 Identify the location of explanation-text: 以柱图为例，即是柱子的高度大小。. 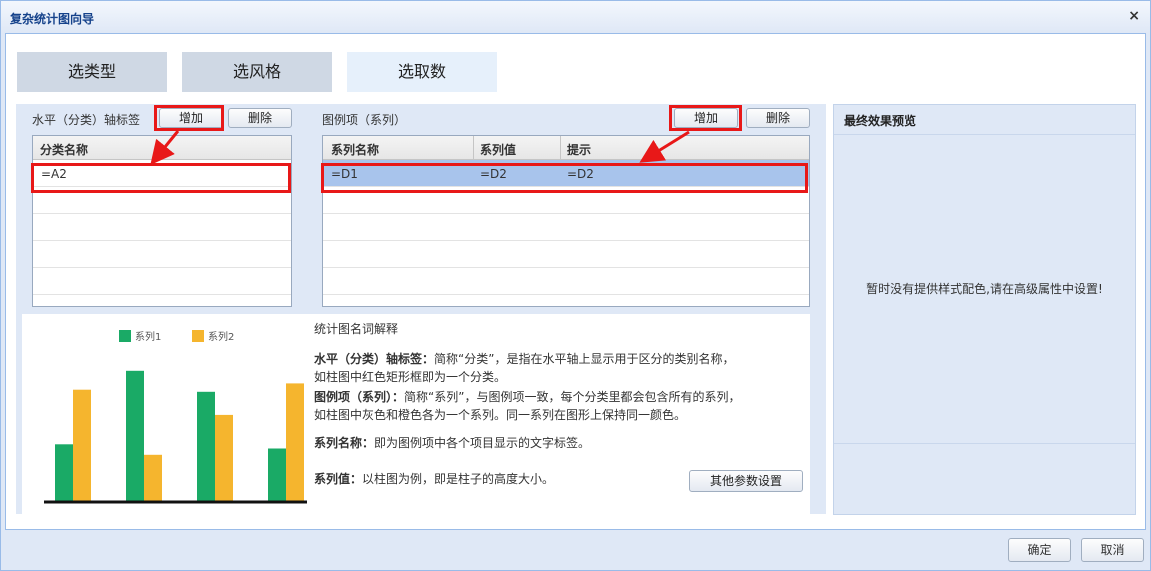
(458, 479).